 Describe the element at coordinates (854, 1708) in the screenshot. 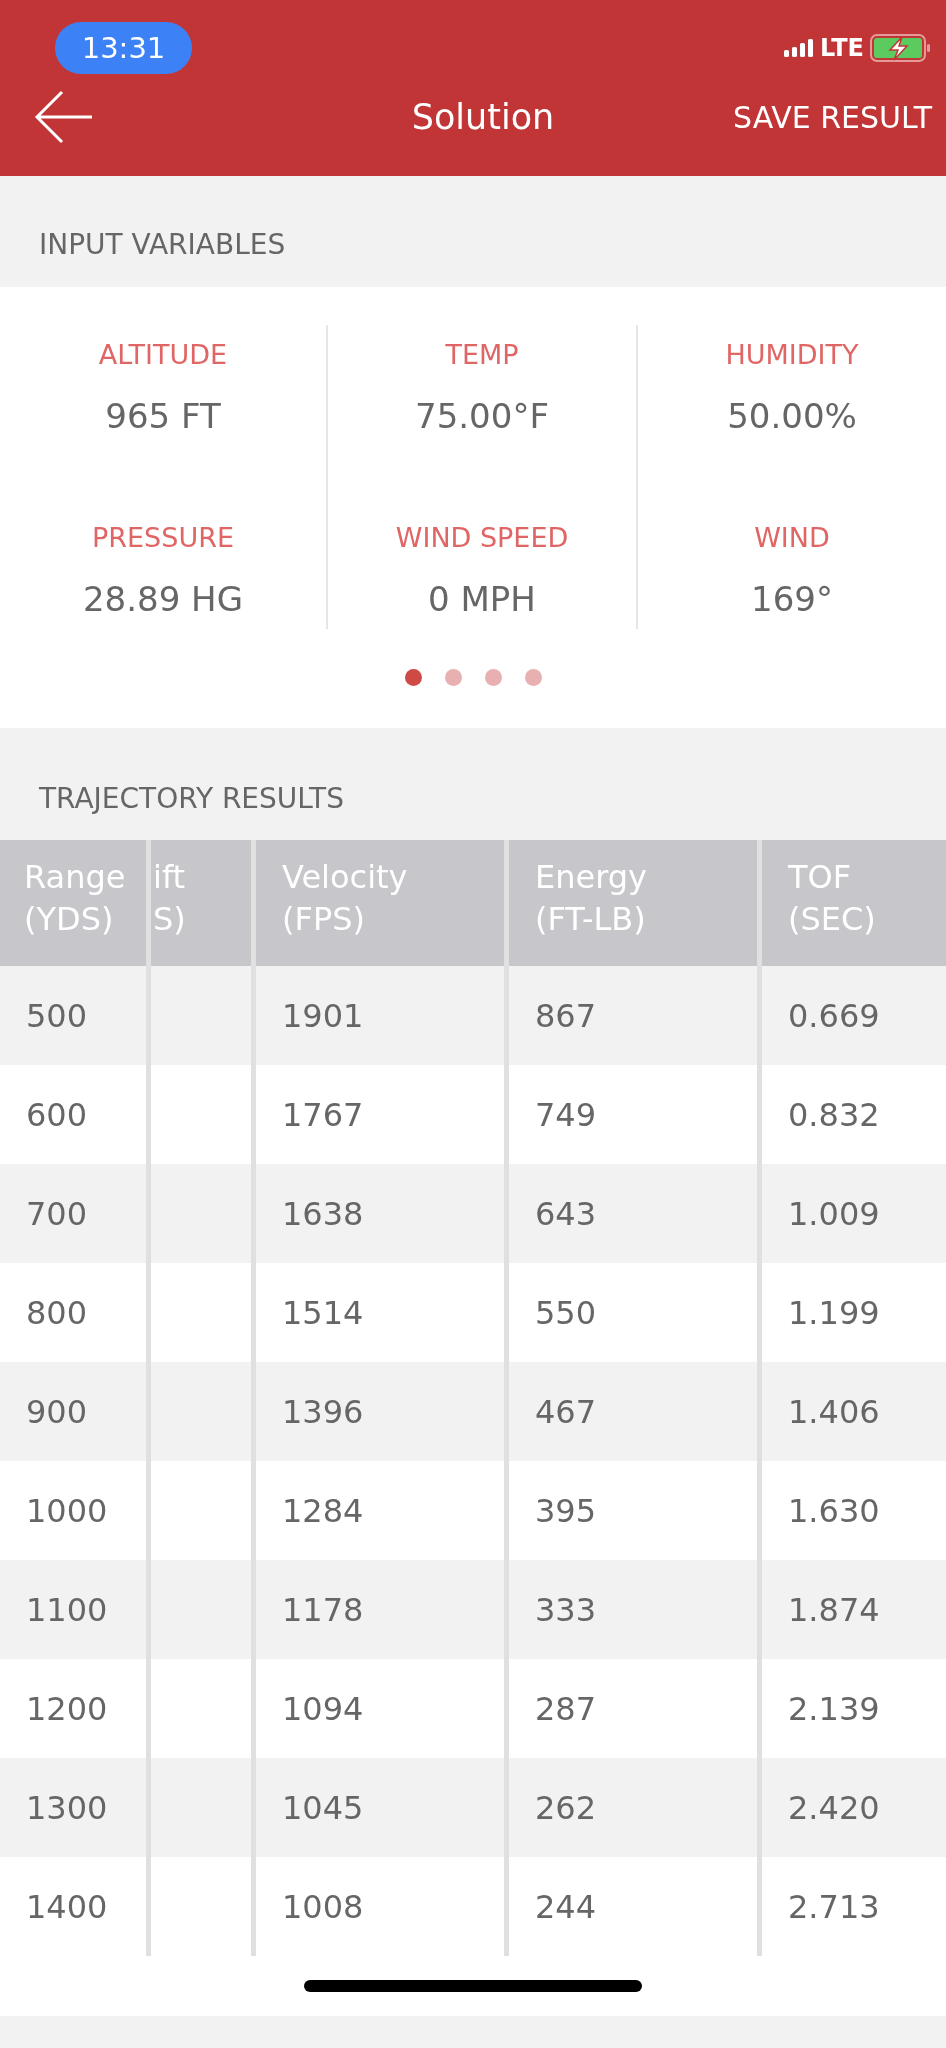

I see `table-cell: 2.139` at that location.